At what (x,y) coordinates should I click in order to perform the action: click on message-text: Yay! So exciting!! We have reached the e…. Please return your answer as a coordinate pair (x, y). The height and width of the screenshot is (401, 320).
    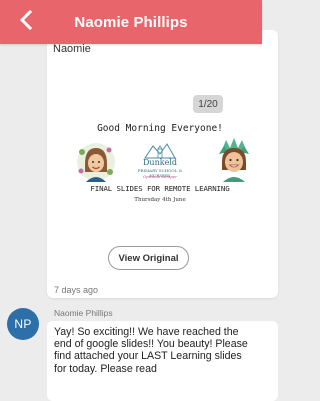
    Looking at the image, I should click on (151, 350).